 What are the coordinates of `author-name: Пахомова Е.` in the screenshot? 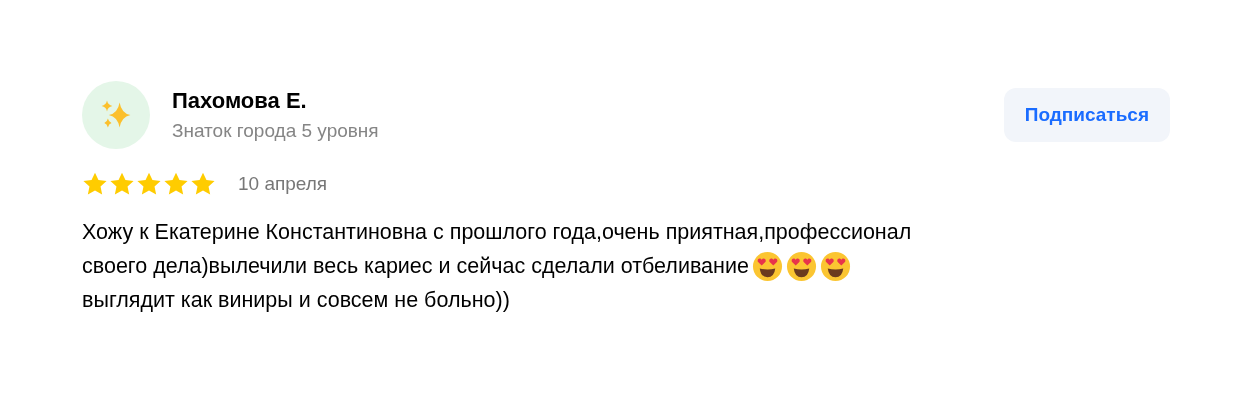 It's located at (588, 101).